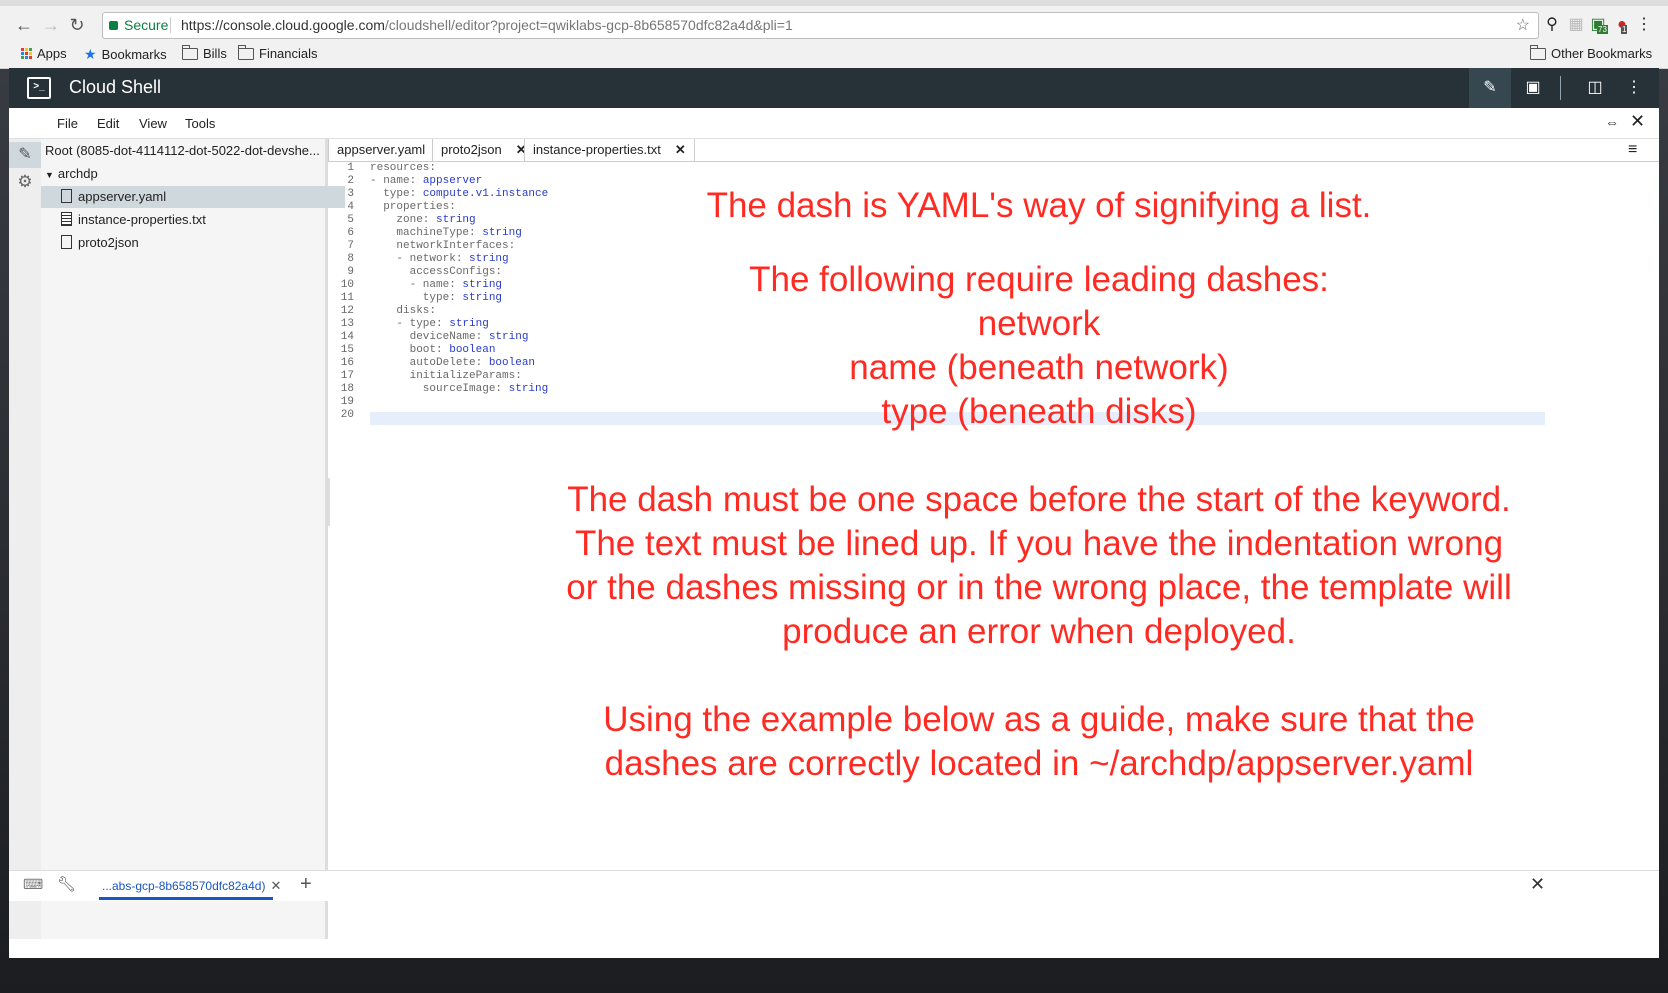 The height and width of the screenshot is (993, 1668). What do you see at coordinates (1560, 88) in the screenshot?
I see `divider` at bounding box center [1560, 88].